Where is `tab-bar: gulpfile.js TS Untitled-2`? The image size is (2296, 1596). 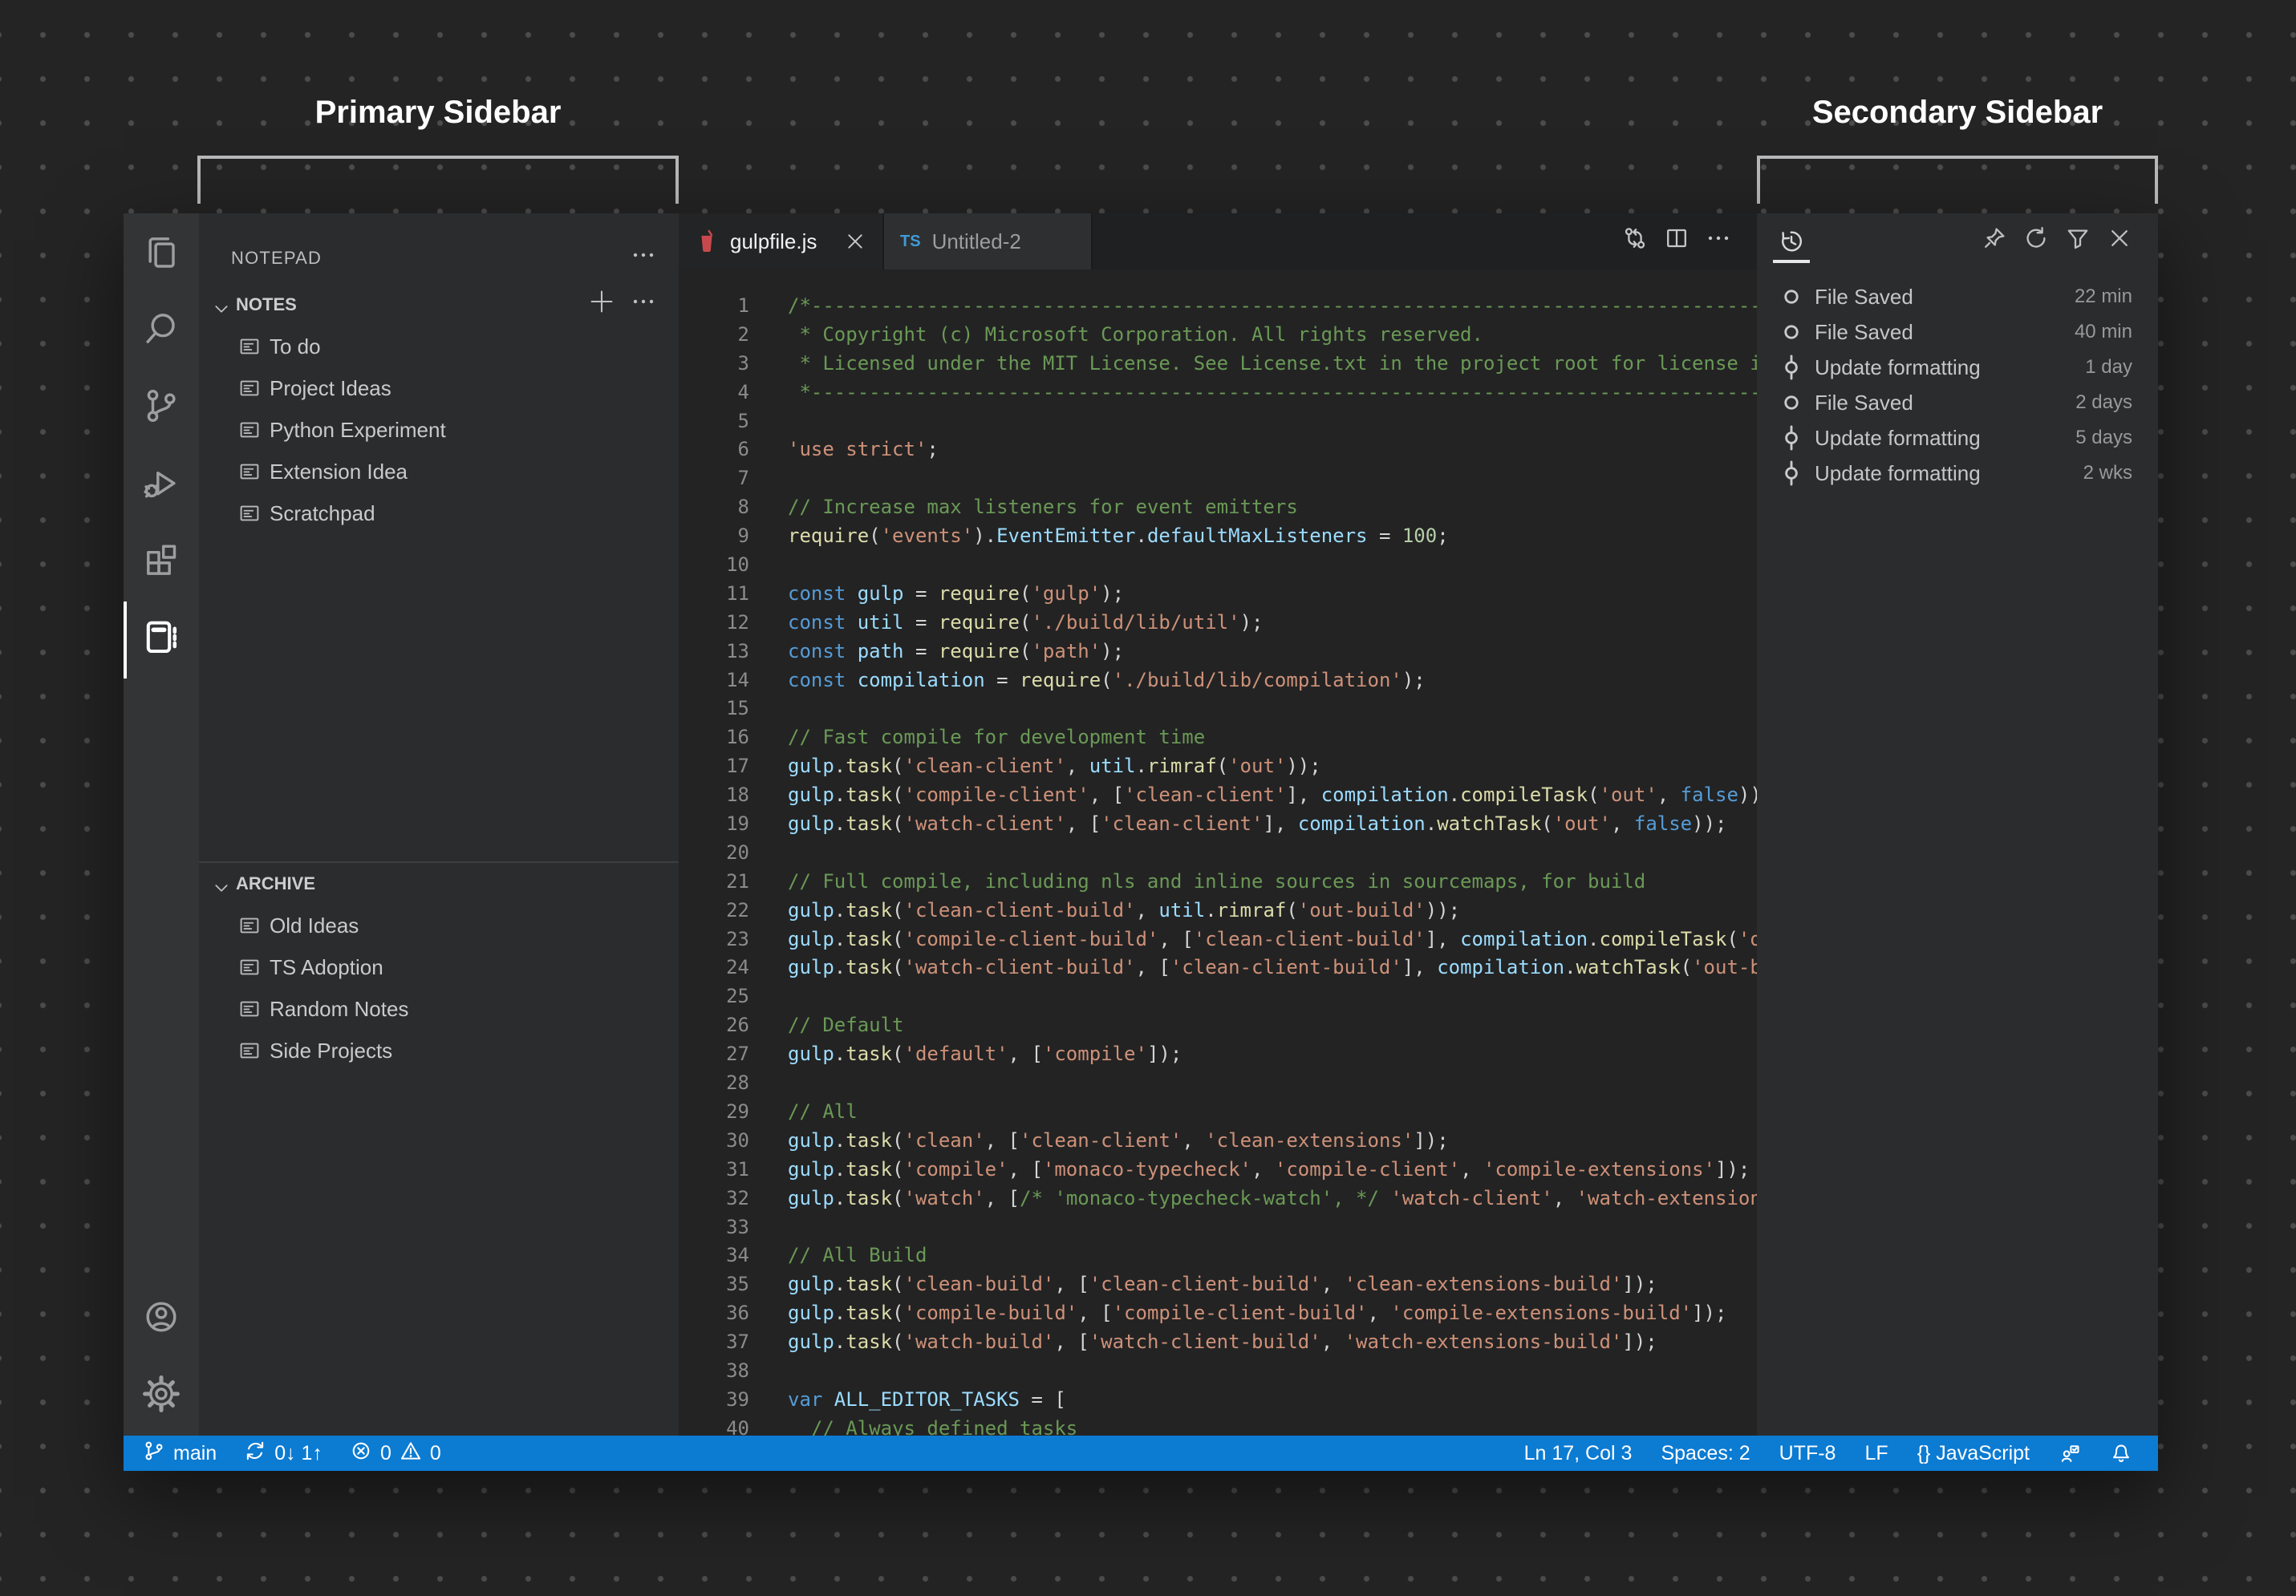 tab-bar: gulpfile.js TS Untitled-2 is located at coordinates (1218, 241).